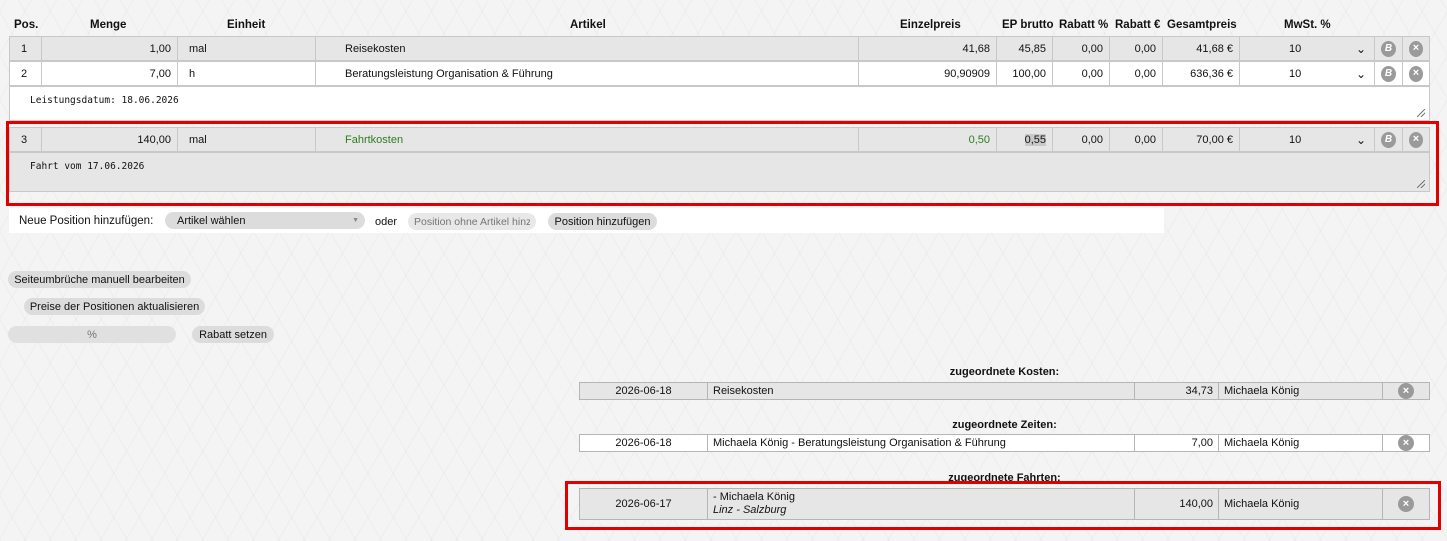  What do you see at coordinates (110, 48) in the screenshot?
I see `quantity-input: 1,00` at bounding box center [110, 48].